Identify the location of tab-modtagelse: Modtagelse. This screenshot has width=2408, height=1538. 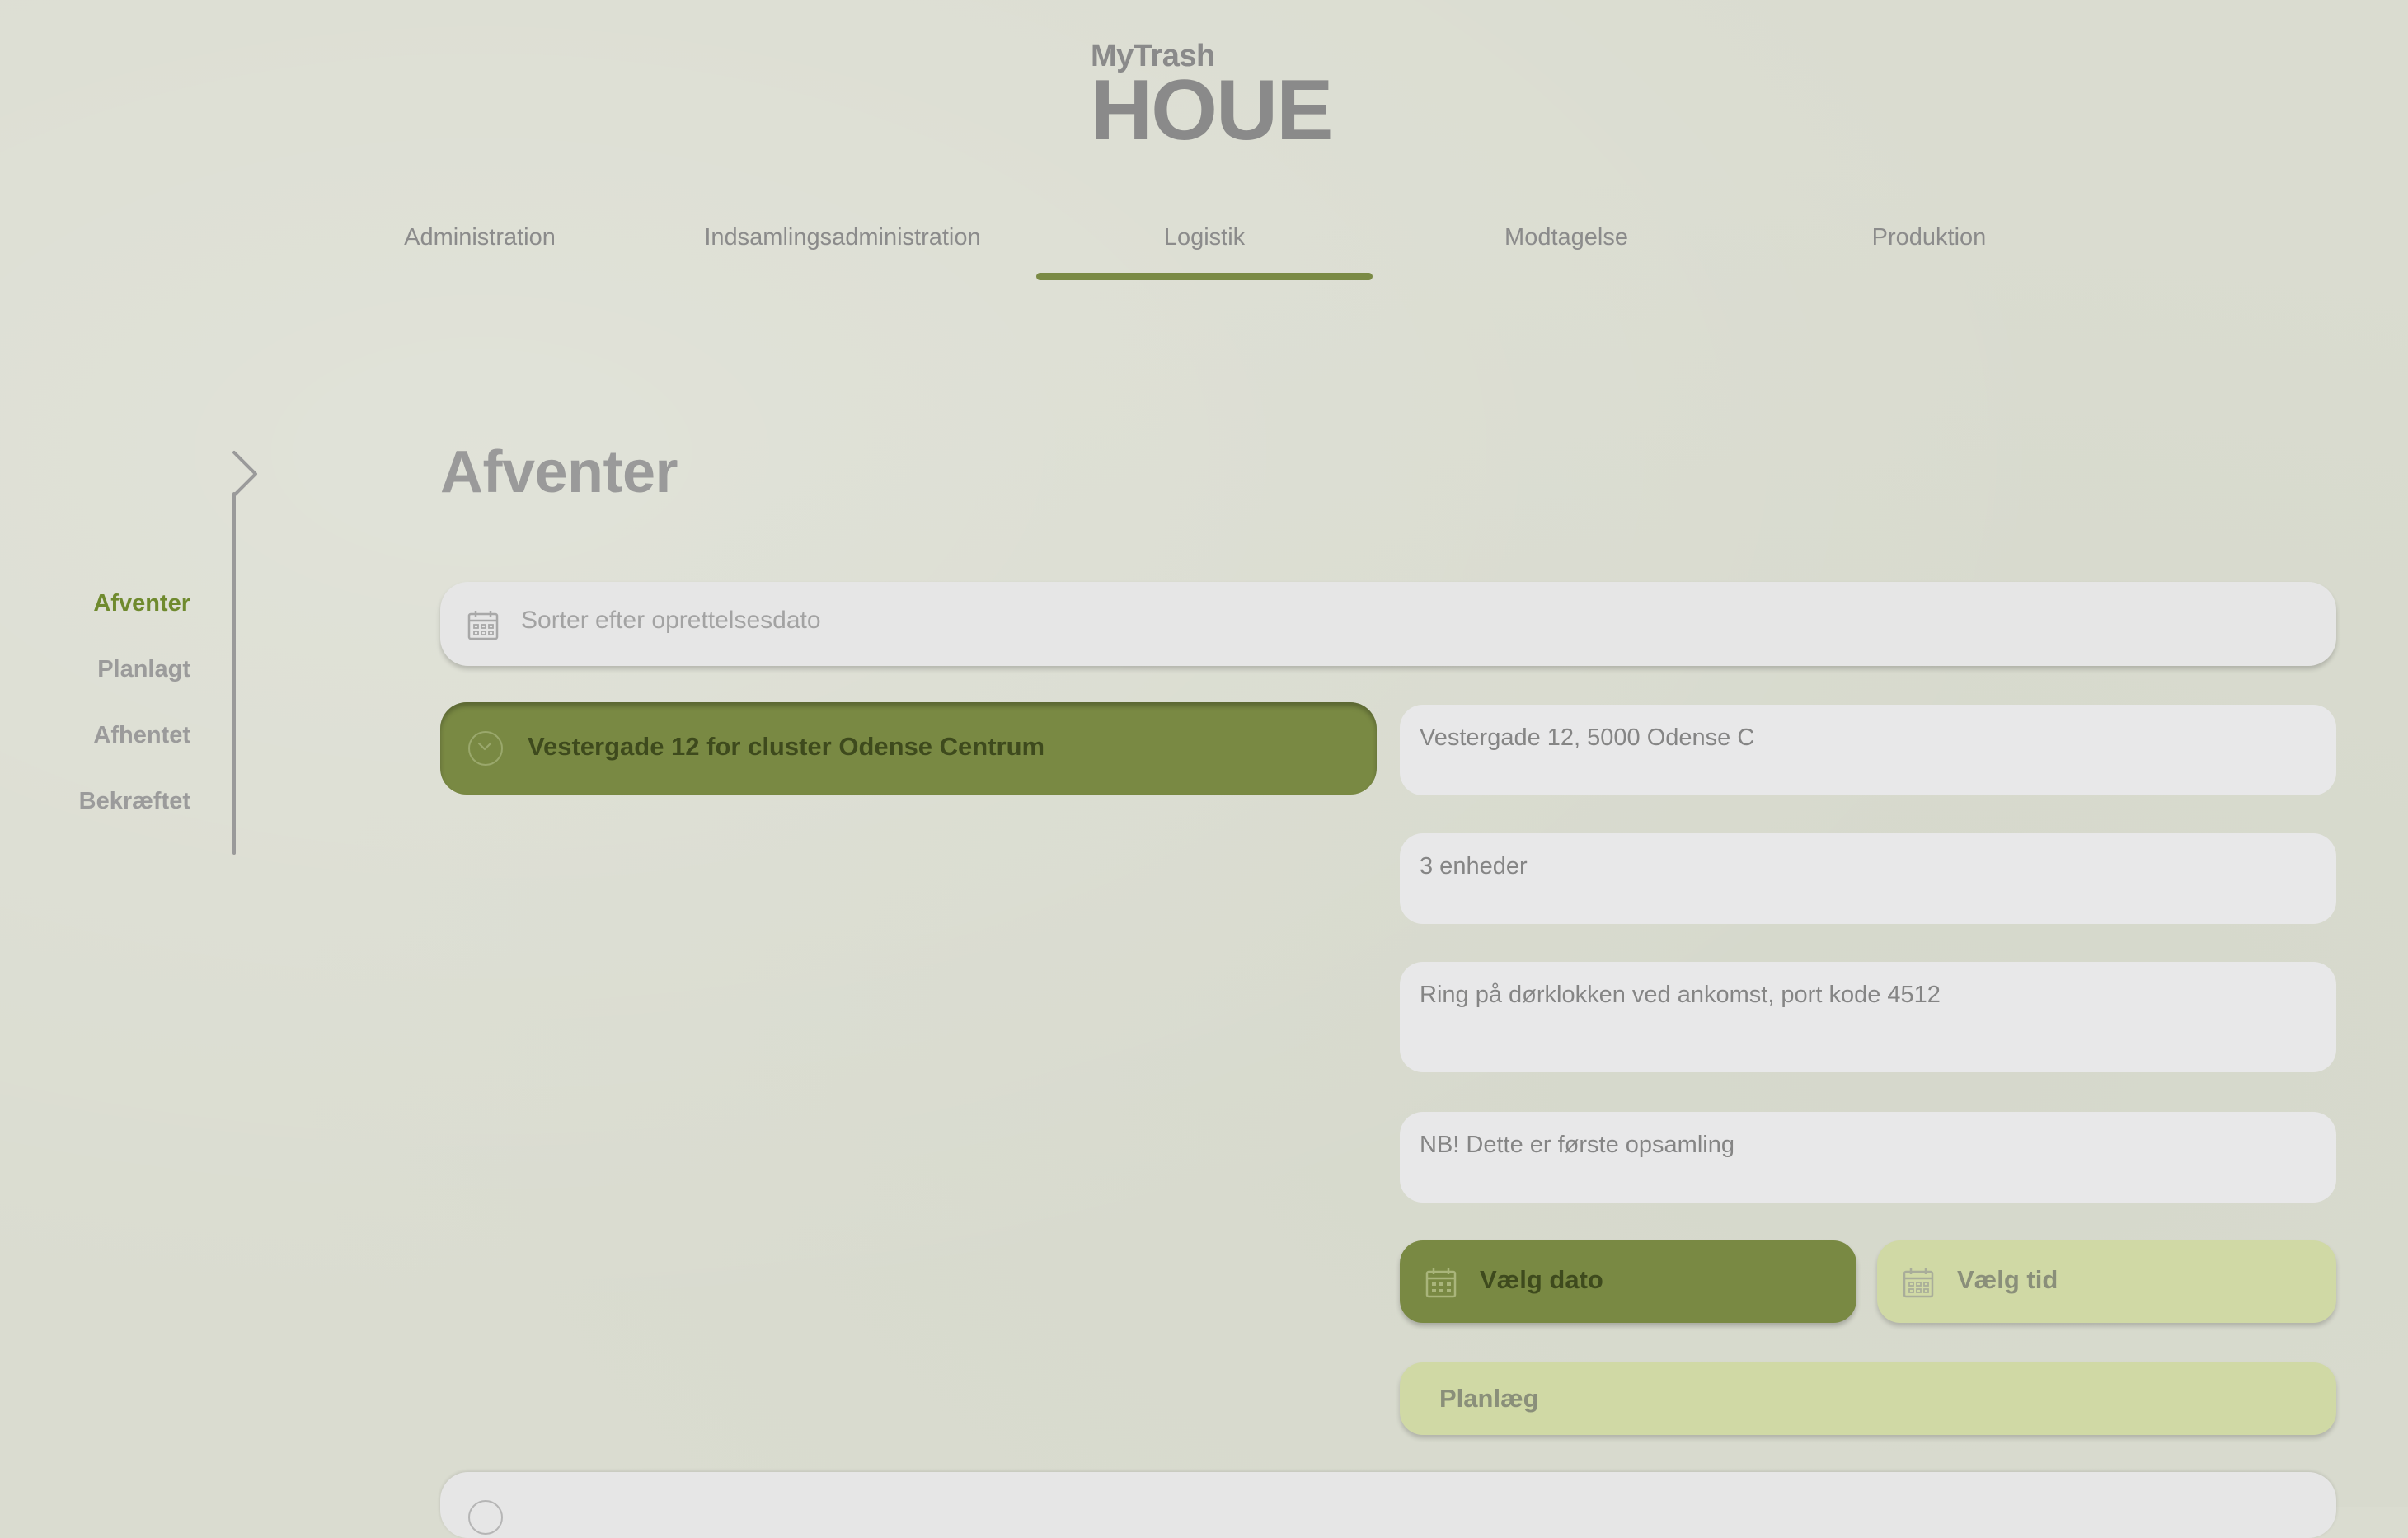
(1566, 249).